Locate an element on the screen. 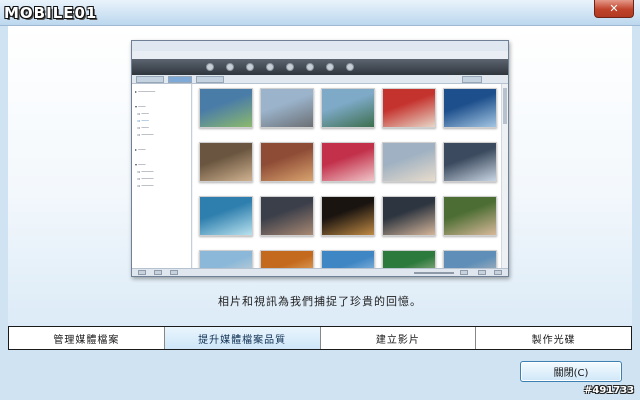  preview-zoom-slider is located at coordinates (434, 273).